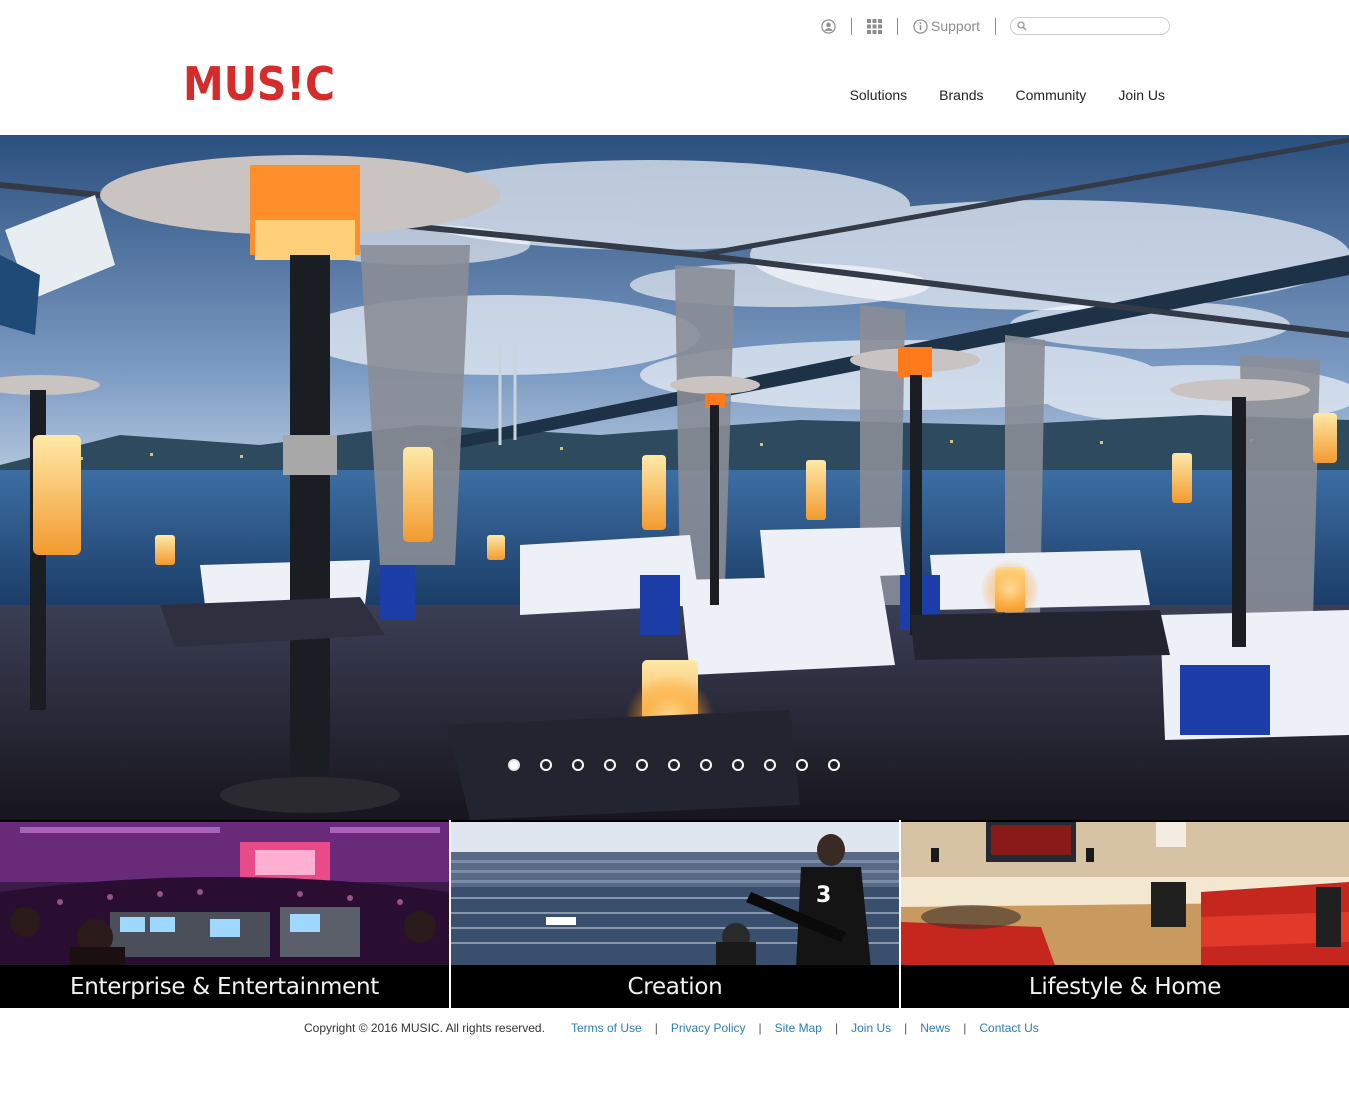 This screenshot has width=1349, height=1117. I want to click on tile-caption: Lifestyle & Home, so click(1125, 986).